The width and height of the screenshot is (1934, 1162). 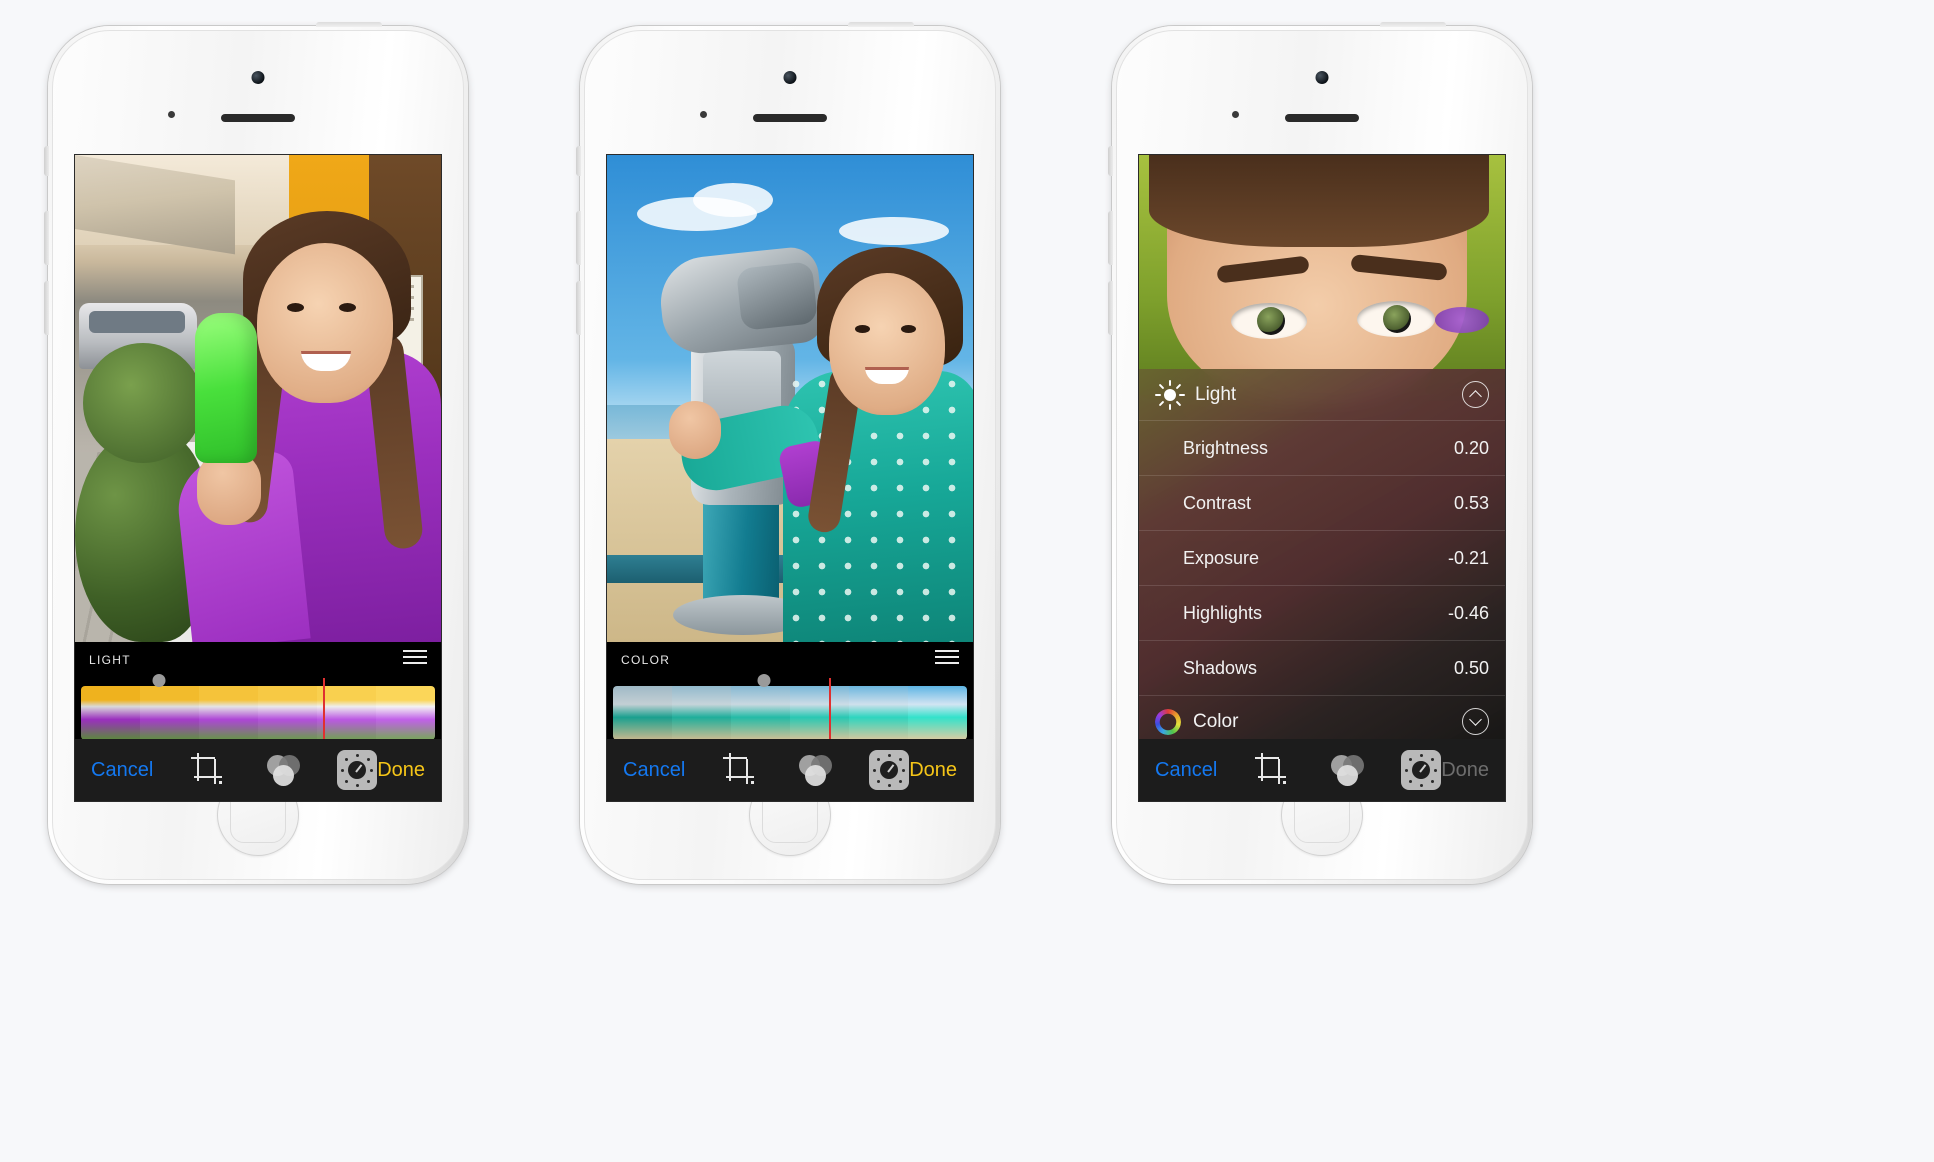 I want to click on adjust-row-value: 0.53, so click(x=1471, y=502).